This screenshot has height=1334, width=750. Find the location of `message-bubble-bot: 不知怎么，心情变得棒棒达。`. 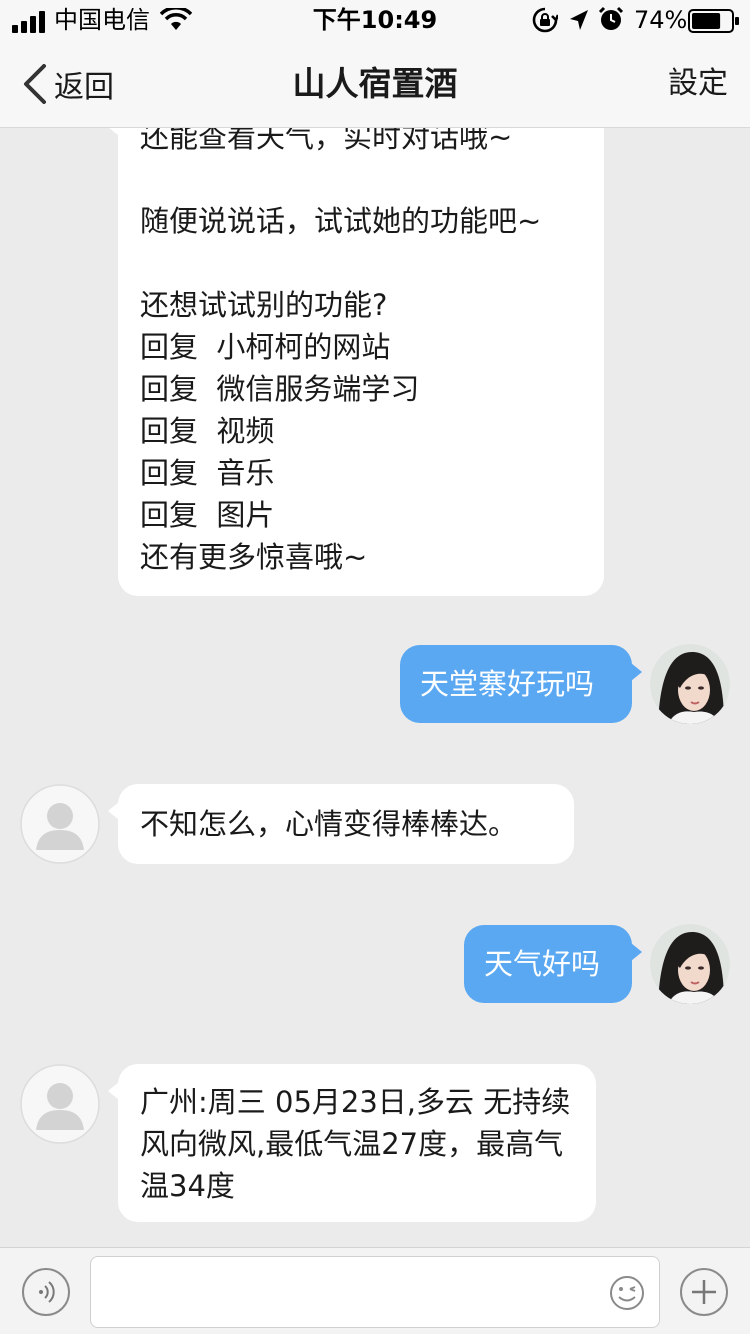

message-bubble-bot: 不知怎么，心情变得棒棒达。 is located at coordinates (341, 824).